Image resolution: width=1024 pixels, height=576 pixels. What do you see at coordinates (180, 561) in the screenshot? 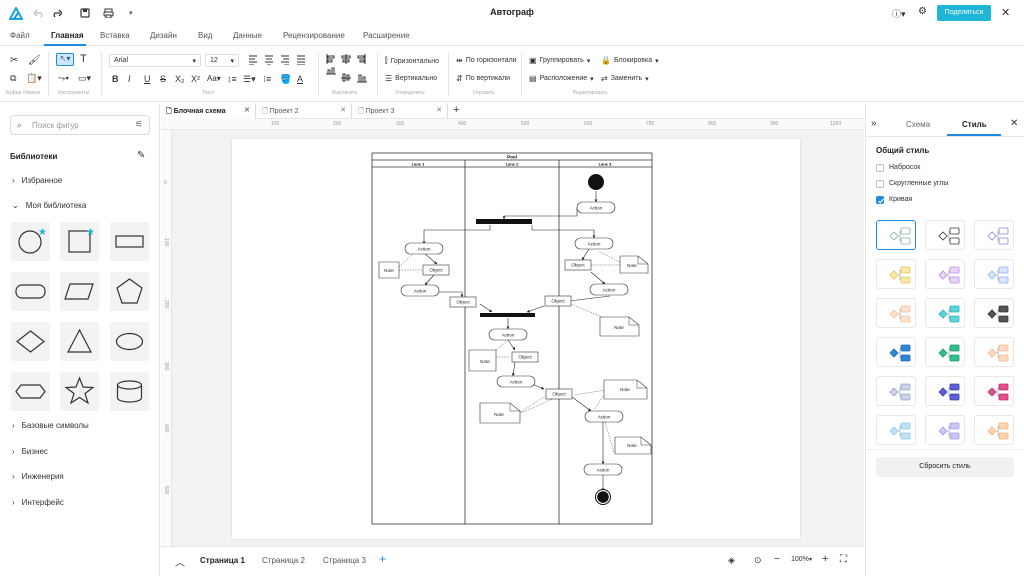
I see `collapse-chevron-icon: ︿` at bounding box center [180, 561].